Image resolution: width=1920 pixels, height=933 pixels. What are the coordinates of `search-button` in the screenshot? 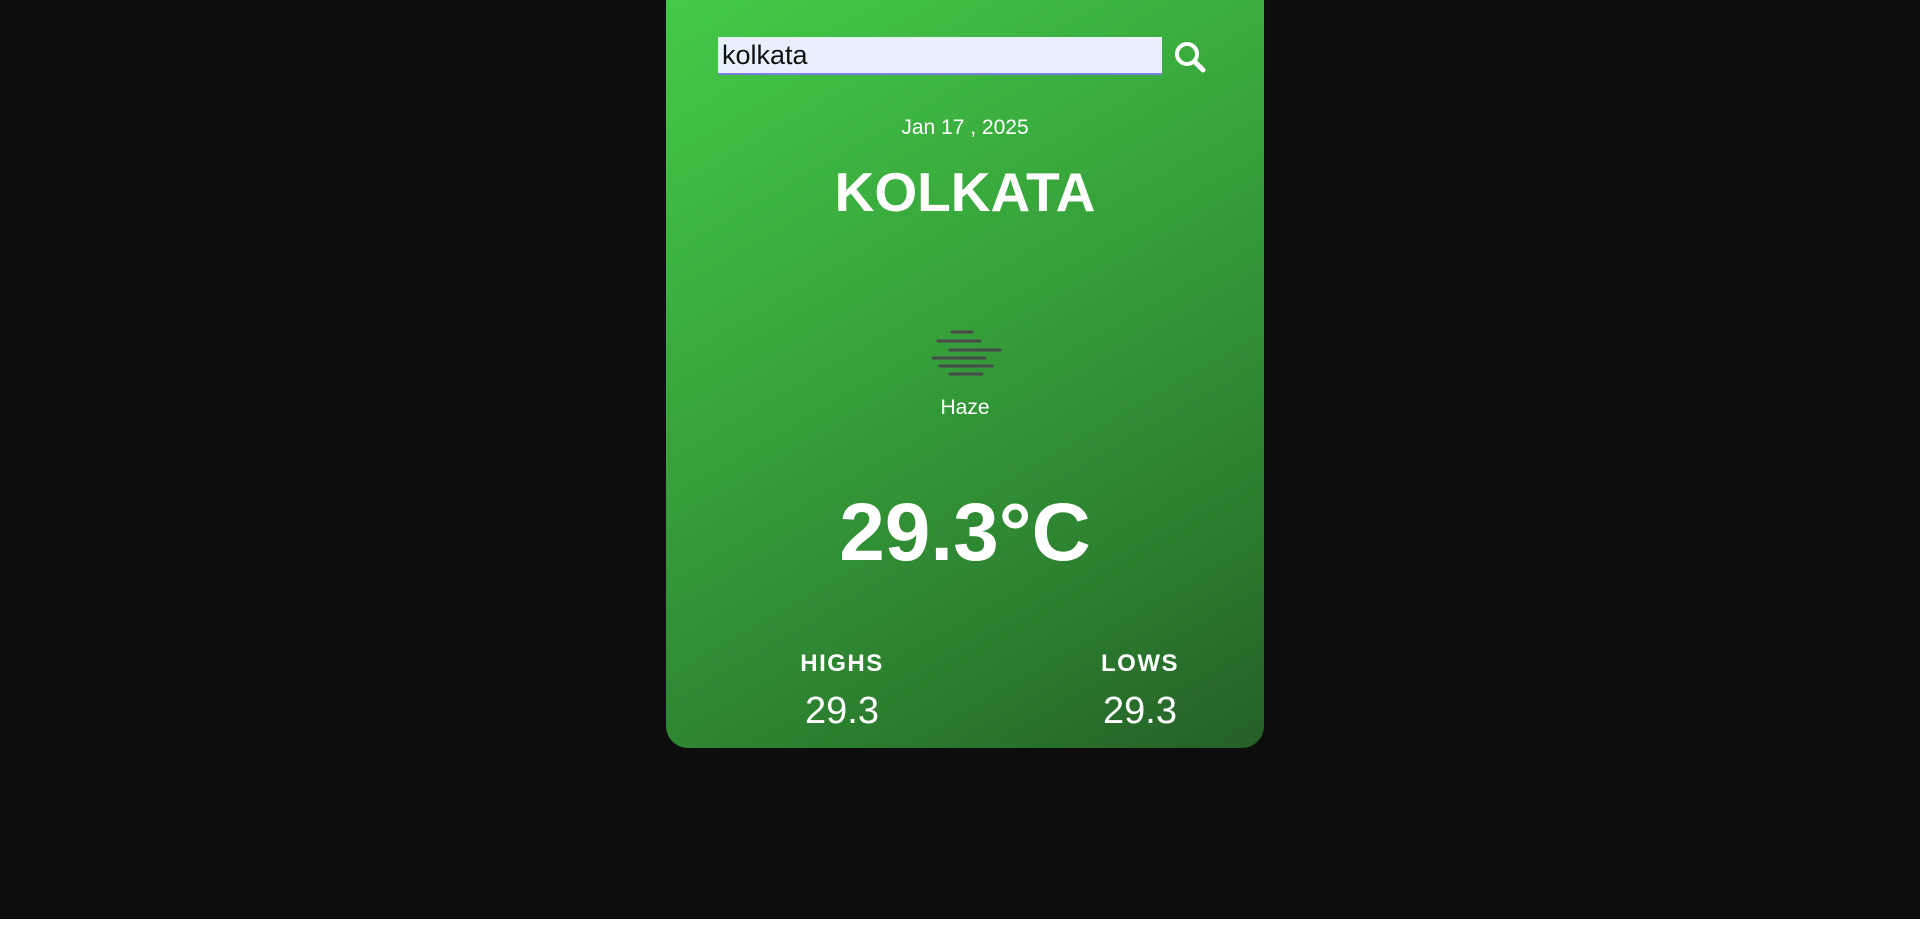 It's located at (1190, 57).